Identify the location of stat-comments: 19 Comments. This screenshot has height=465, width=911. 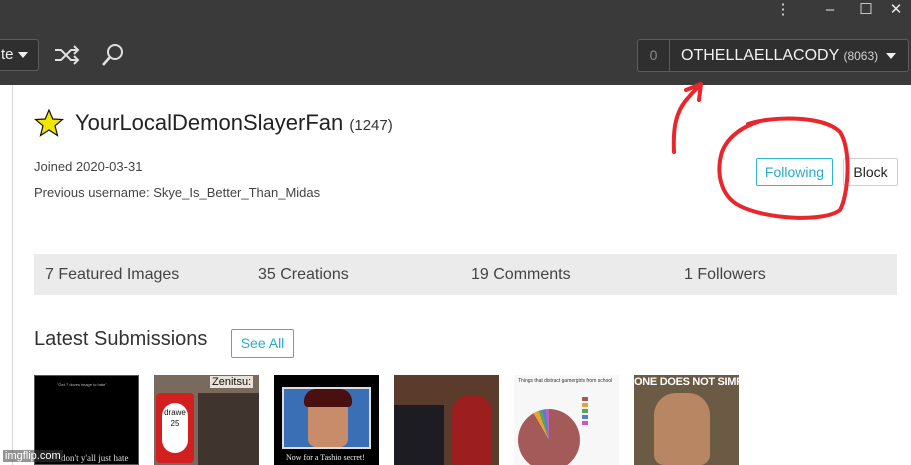
(521, 274).